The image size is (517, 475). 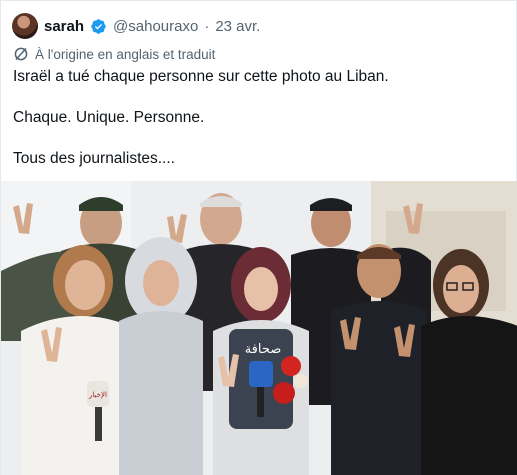 What do you see at coordinates (64, 26) in the screenshot?
I see `display-name: sarah` at bounding box center [64, 26].